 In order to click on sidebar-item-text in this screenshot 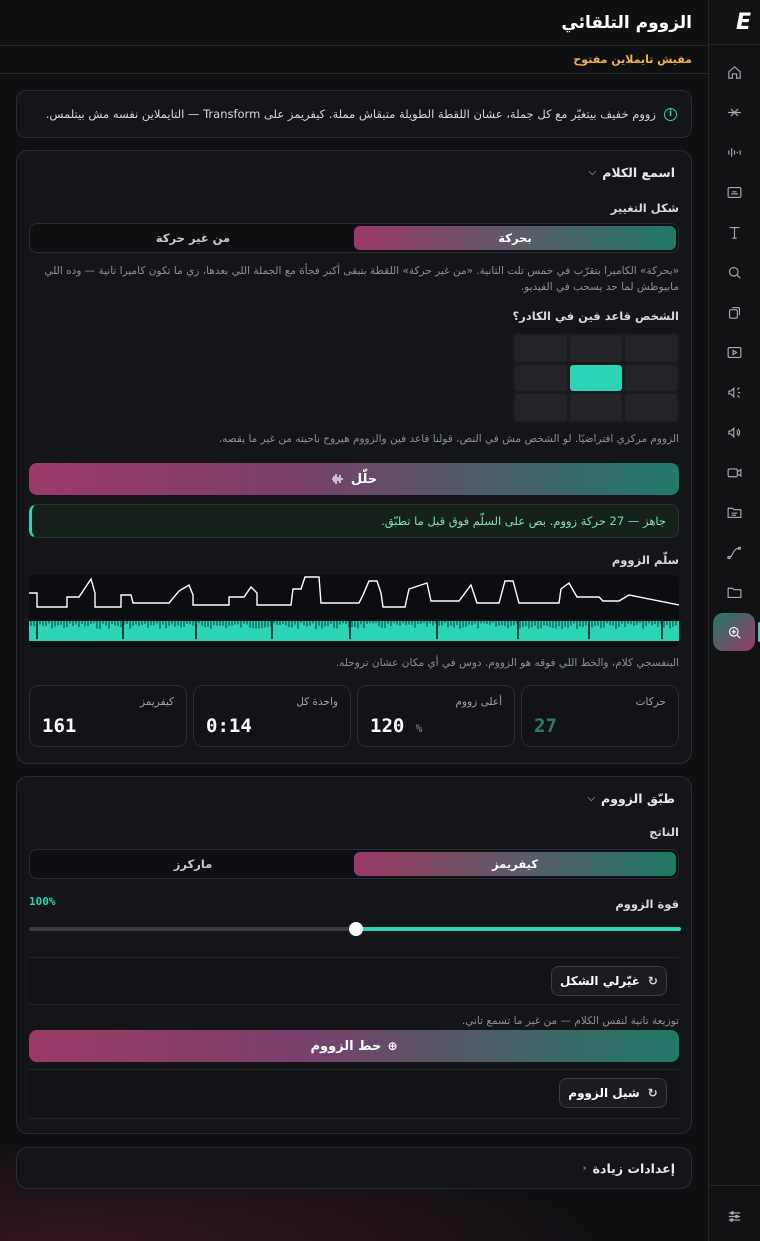, I will do `click(734, 232)`.